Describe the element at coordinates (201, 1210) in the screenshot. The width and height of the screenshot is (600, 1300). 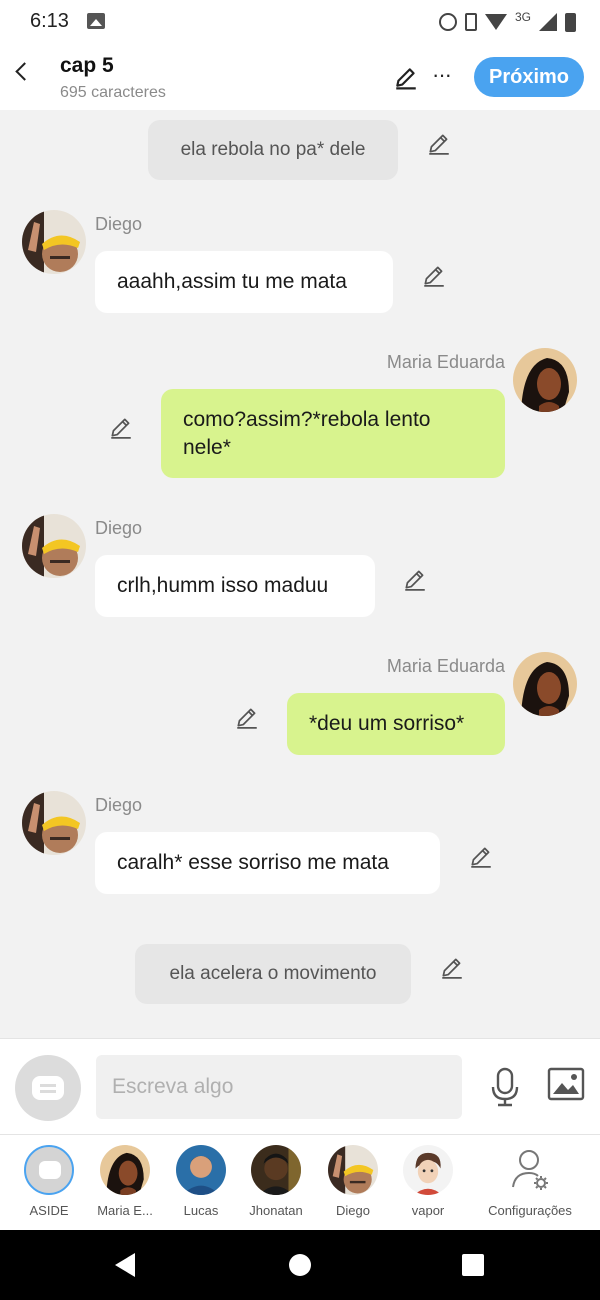
I see `character-label: Lucas` at that location.